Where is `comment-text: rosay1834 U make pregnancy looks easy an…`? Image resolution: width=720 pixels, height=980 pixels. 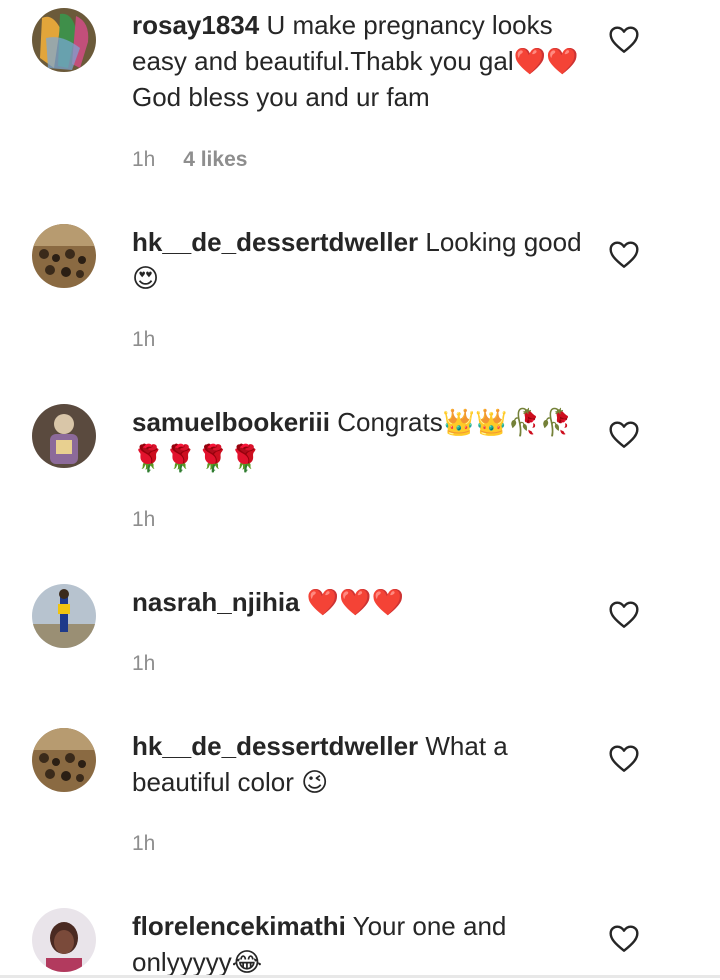 comment-text: rosay1834 U make pregnancy looks easy an… is located at coordinates (359, 61).